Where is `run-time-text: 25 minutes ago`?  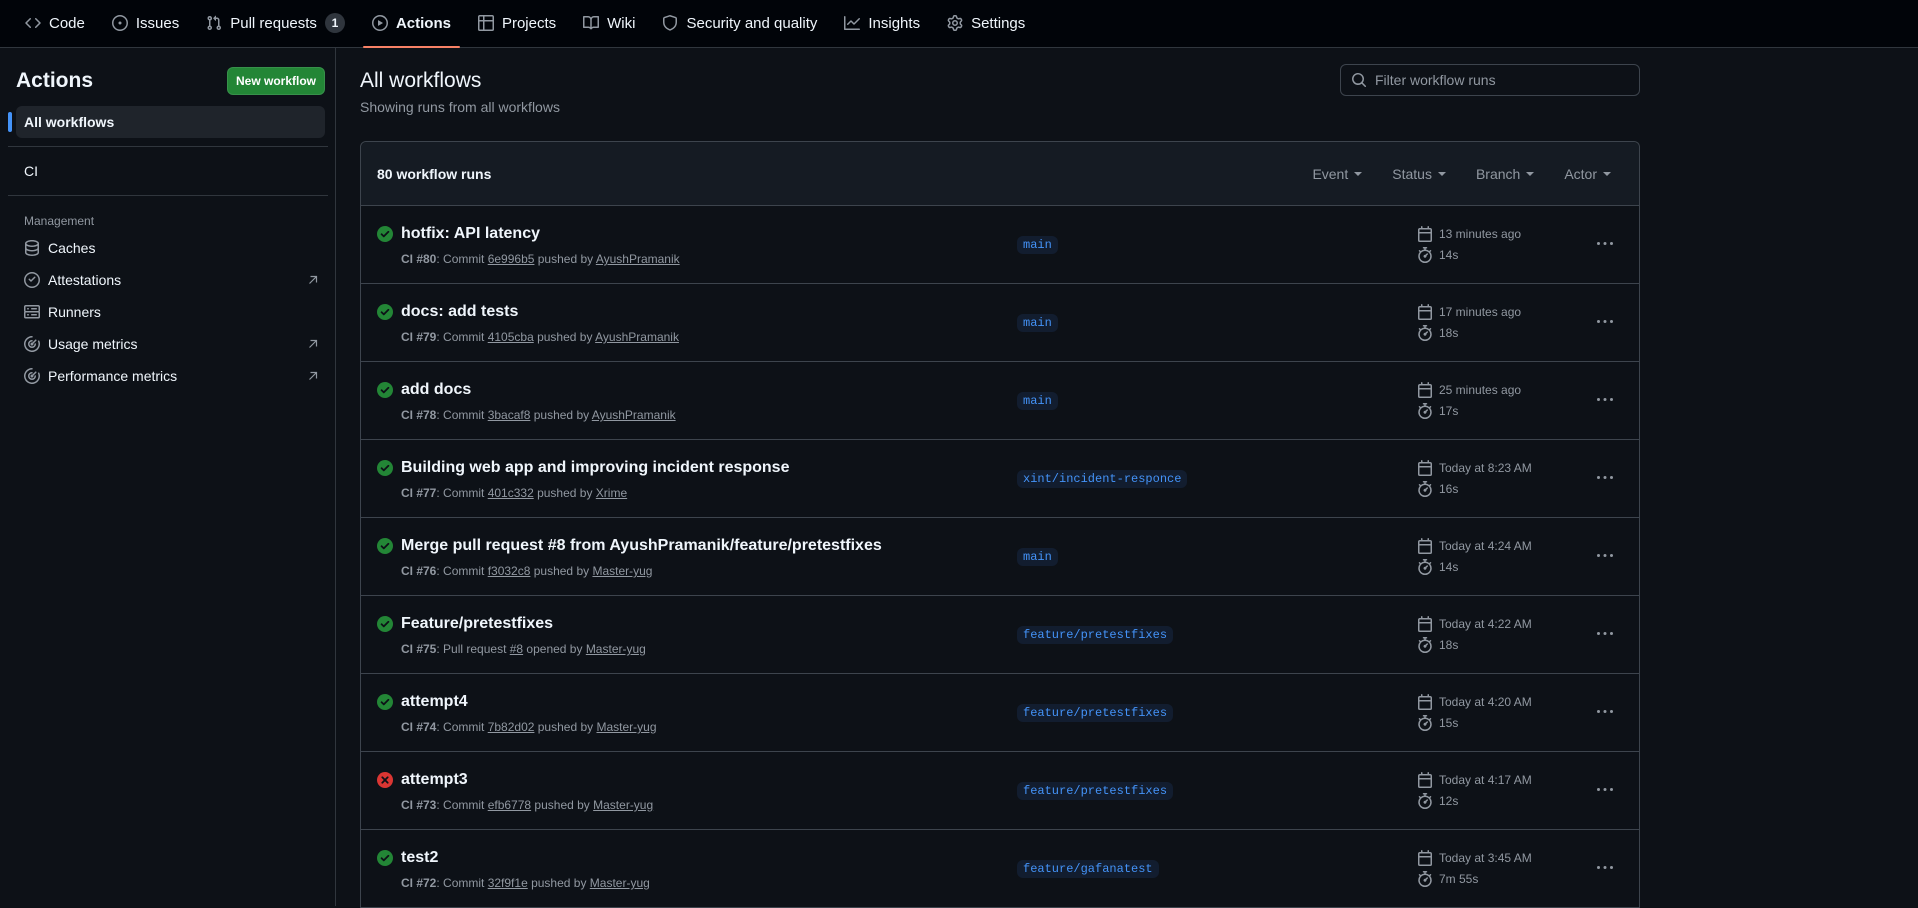
run-time-text: 25 minutes ago is located at coordinates (1480, 390).